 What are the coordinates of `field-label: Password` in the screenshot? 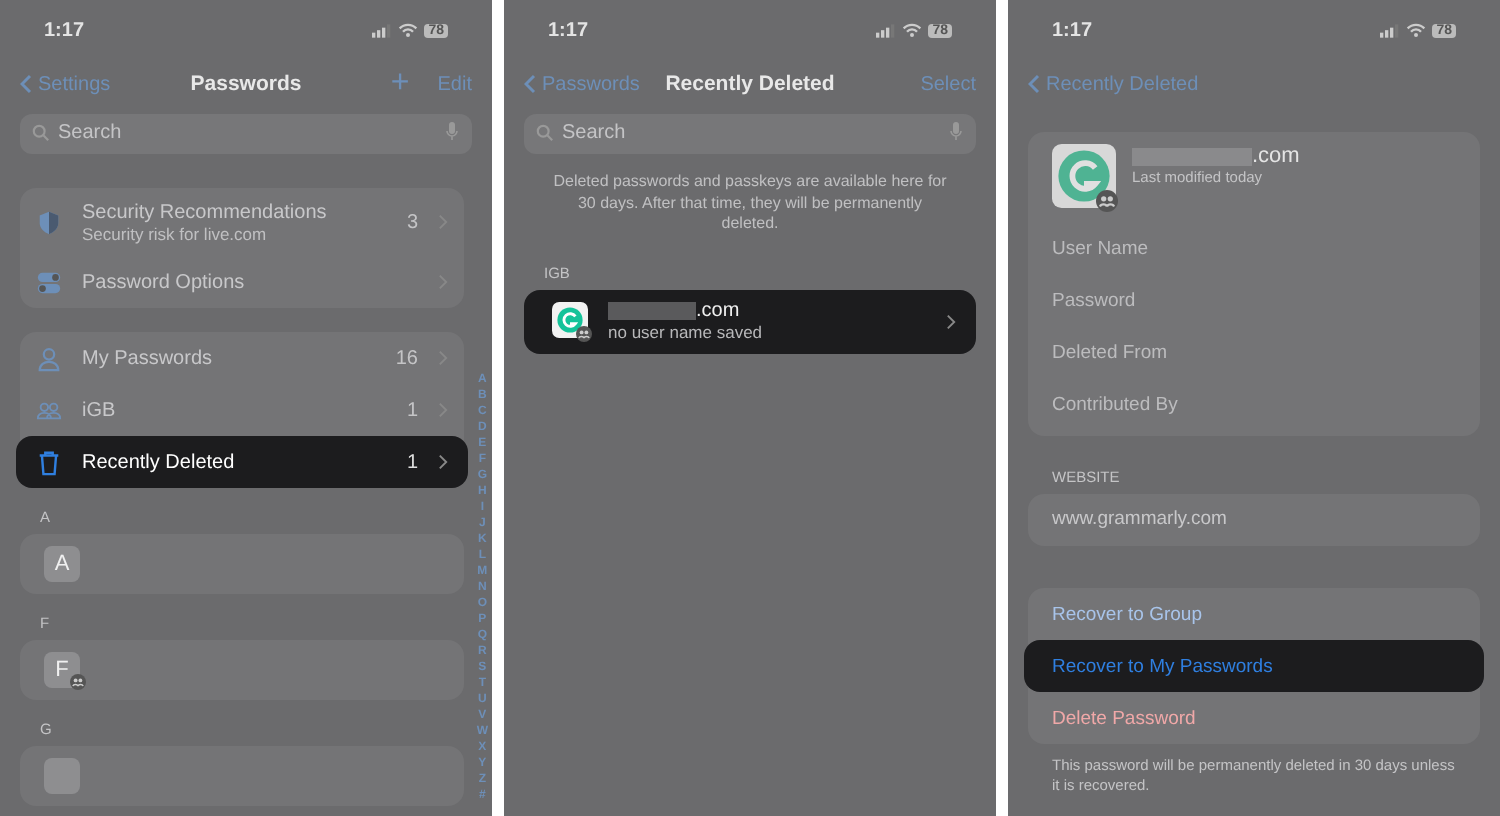 It's located at (1095, 302).